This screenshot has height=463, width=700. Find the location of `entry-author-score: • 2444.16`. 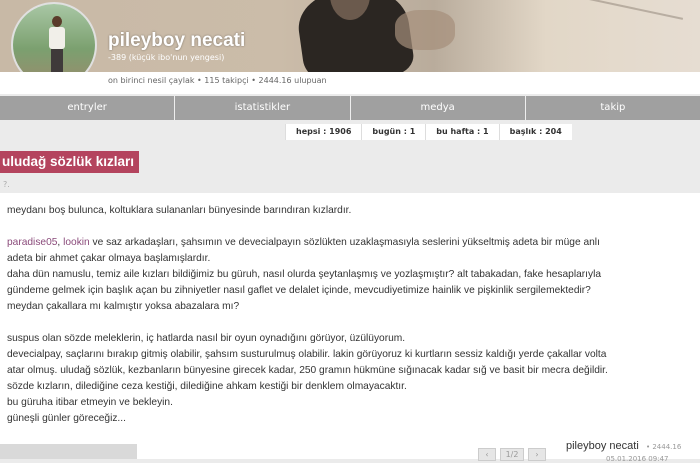

entry-author-score: • 2444.16 is located at coordinates (664, 447).